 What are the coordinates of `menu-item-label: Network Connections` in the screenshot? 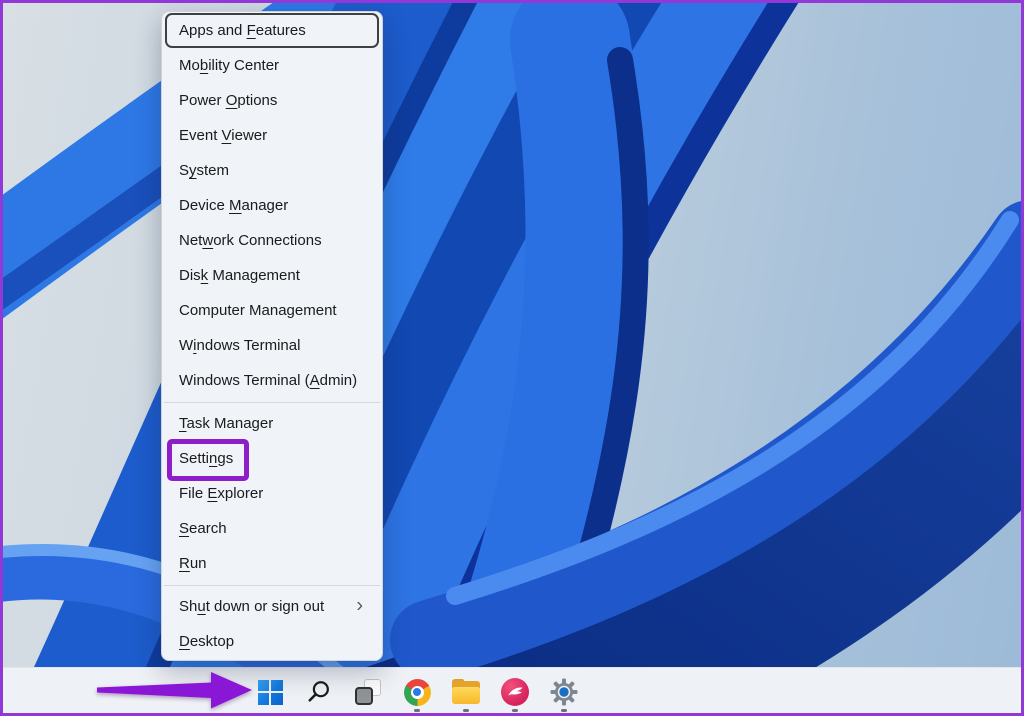 It's located at (250, 240).